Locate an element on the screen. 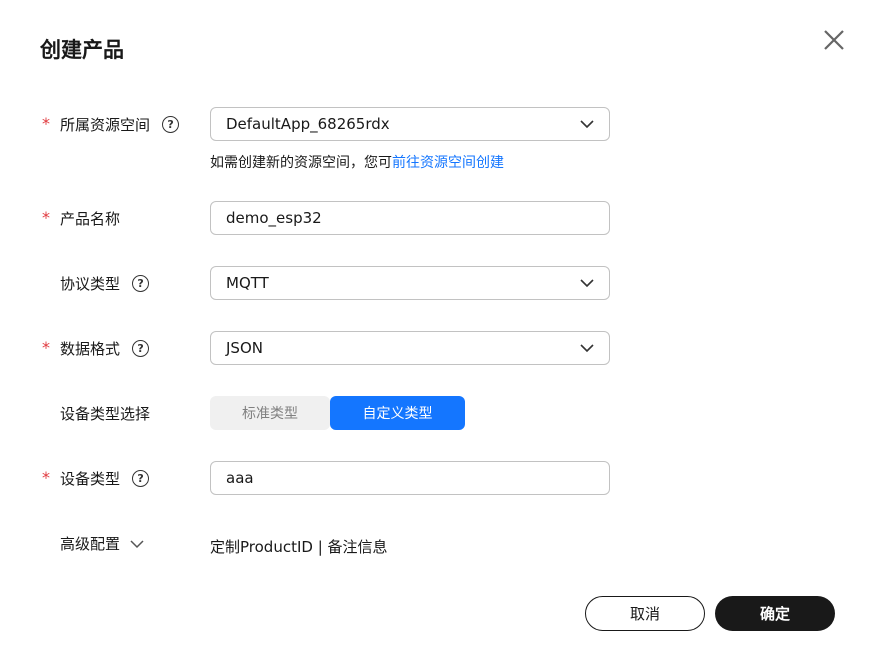 This screenshot has width=874, height=670. advanced-label: 高级配置 is located at coordinates (90, 544).